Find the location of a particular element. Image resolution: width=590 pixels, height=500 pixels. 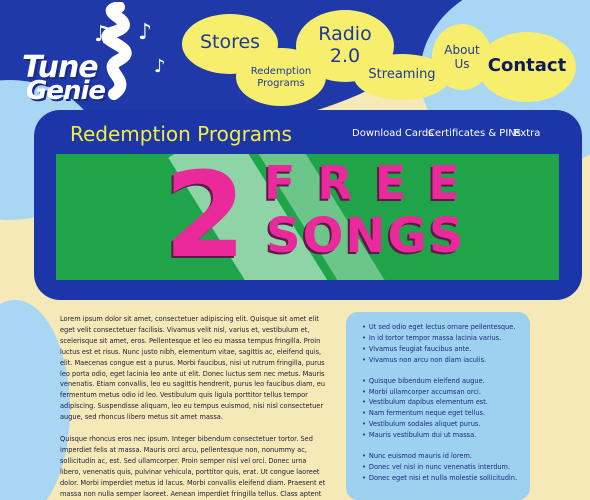

list-item: Vestibulum dapibus elementum est. is located at coordinates (441, 402).